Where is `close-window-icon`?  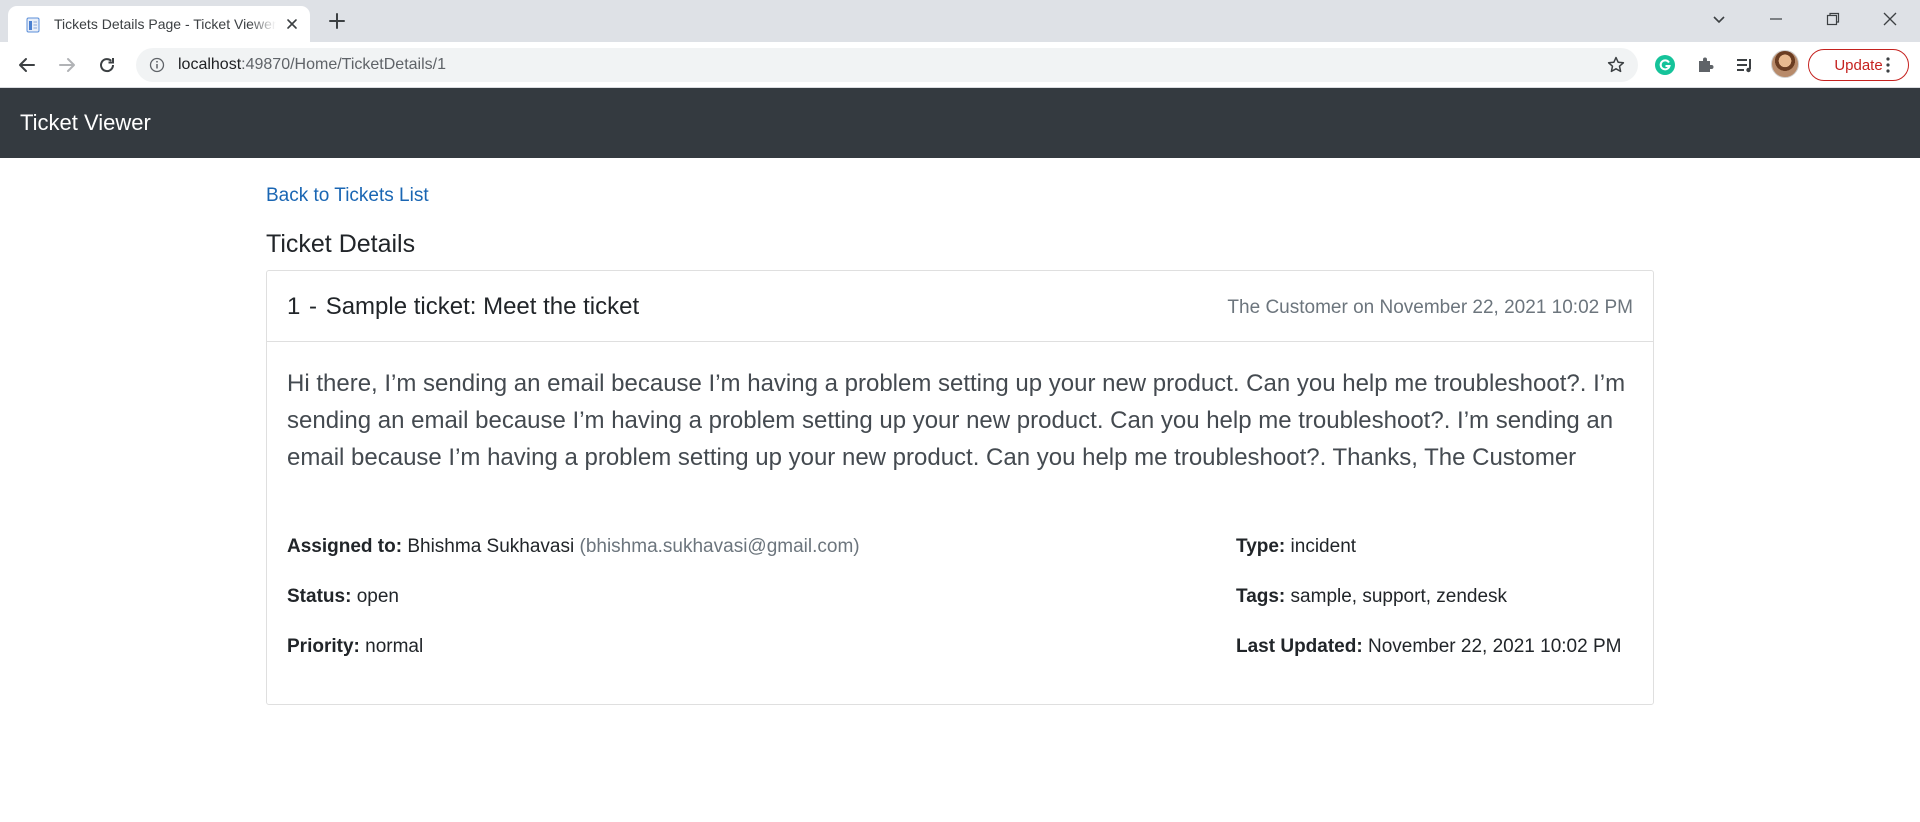
close-window-icon is located at coordinates (1890, 19).